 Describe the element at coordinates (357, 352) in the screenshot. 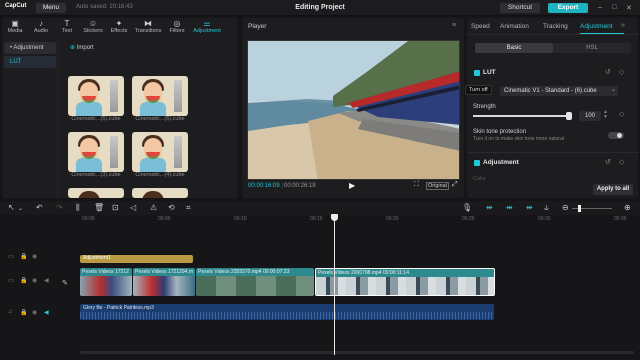

I see `timeline-scrollbar` at that location.